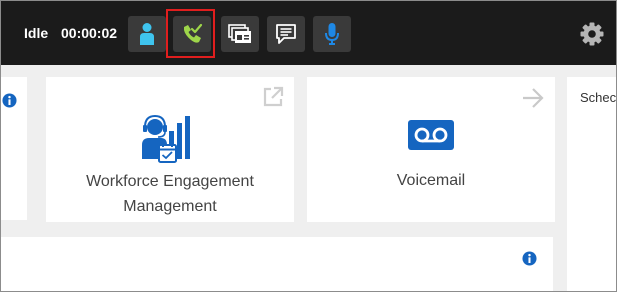 The width and height of the screenshot is (617, 292). Describe the element at coordinates (598, 97) in the screenshot. I see `schedule-label: Schec` at that location.